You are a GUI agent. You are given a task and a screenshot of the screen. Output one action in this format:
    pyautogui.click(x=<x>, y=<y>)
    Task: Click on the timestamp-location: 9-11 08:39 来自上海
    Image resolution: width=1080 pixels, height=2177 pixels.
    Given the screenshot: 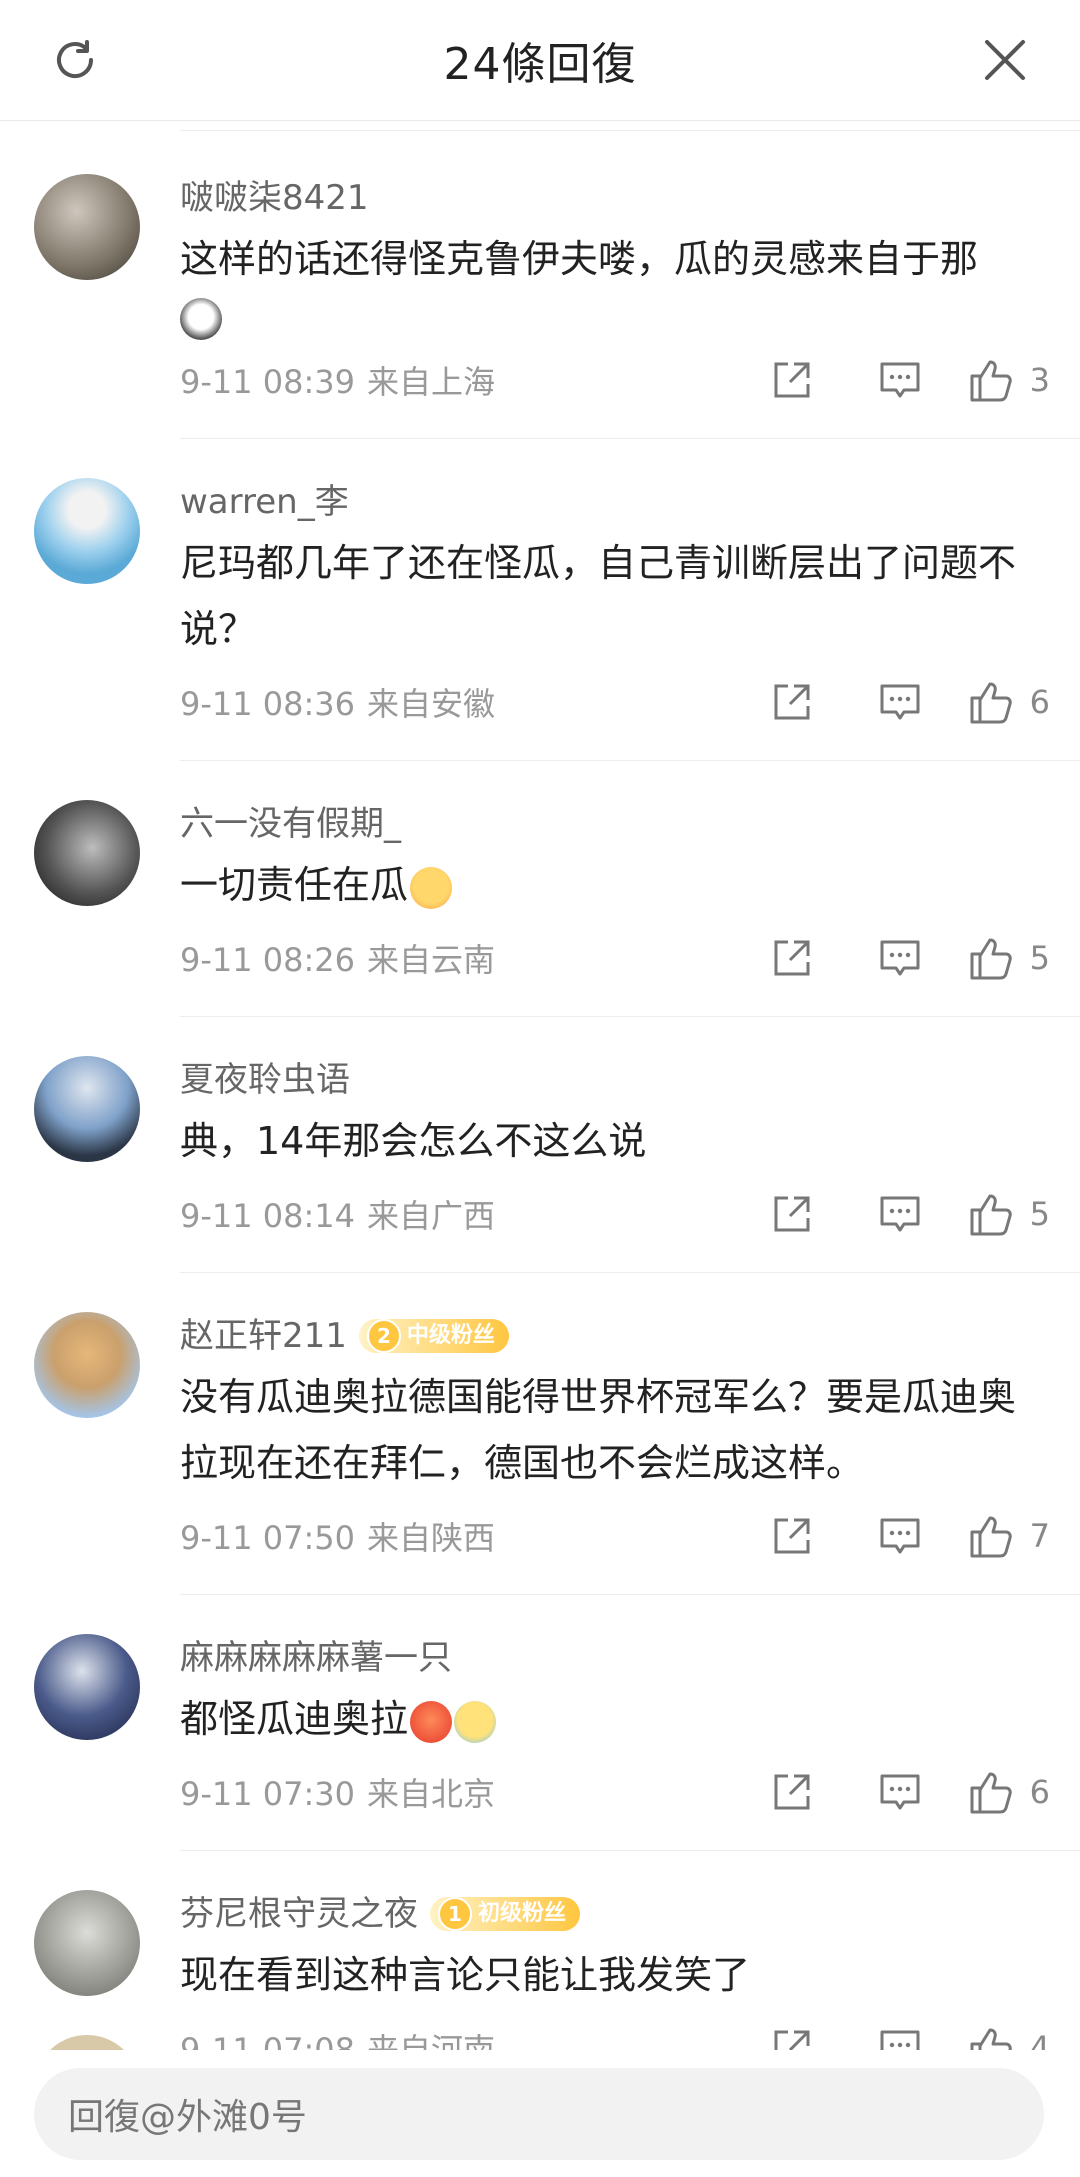 What is the action you would take?
    pyautogui.click(x=452, y=380)
    